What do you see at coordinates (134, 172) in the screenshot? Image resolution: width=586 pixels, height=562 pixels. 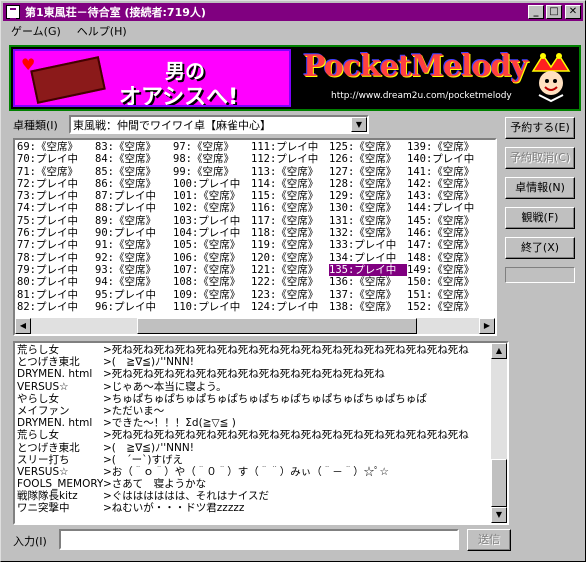 I see `table-cell: 85:《空席》` at bounding box center [134, 172].